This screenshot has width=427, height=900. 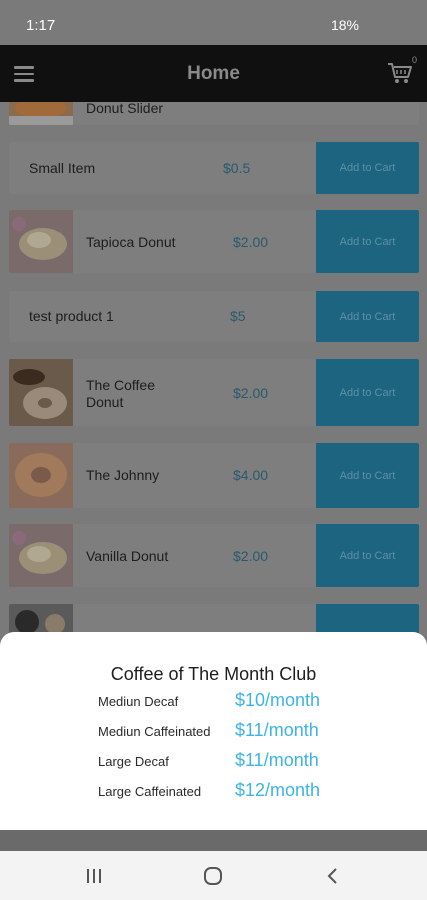 What do you see at coordinates (214, 241) in the screenshot?
I see `product-card: Tapioca Donut $2.00 Add to Cart` at bounding box center [214, 241].